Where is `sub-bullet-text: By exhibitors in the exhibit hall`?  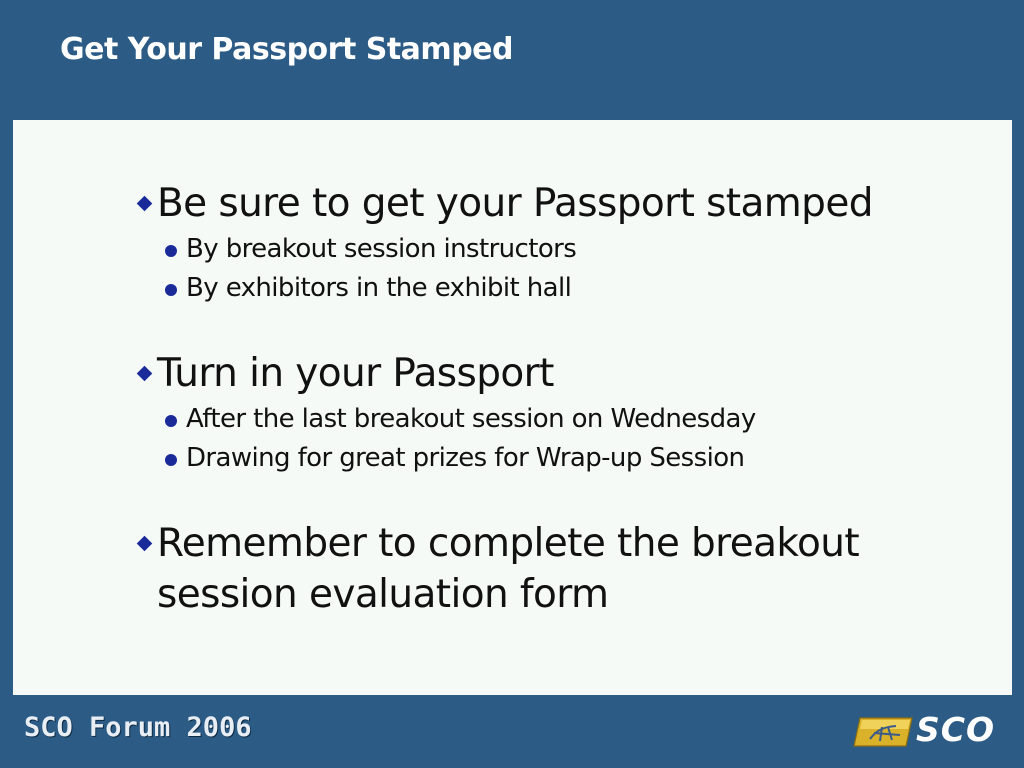
sub-bullet-text: By exhibitors in the exhibit hall is located at coordinates (379, 288).